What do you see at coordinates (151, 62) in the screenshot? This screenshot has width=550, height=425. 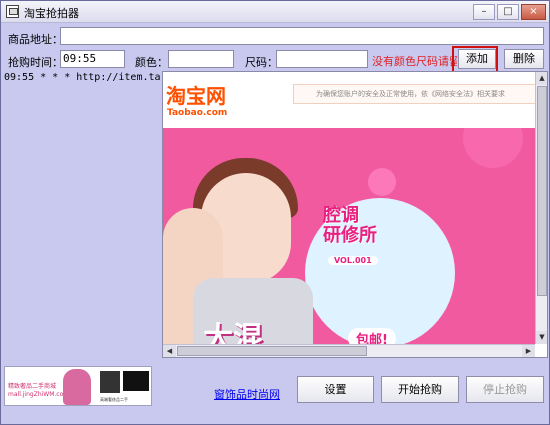 I see `color-label: 颜色：` at bounding box center [151, 62].